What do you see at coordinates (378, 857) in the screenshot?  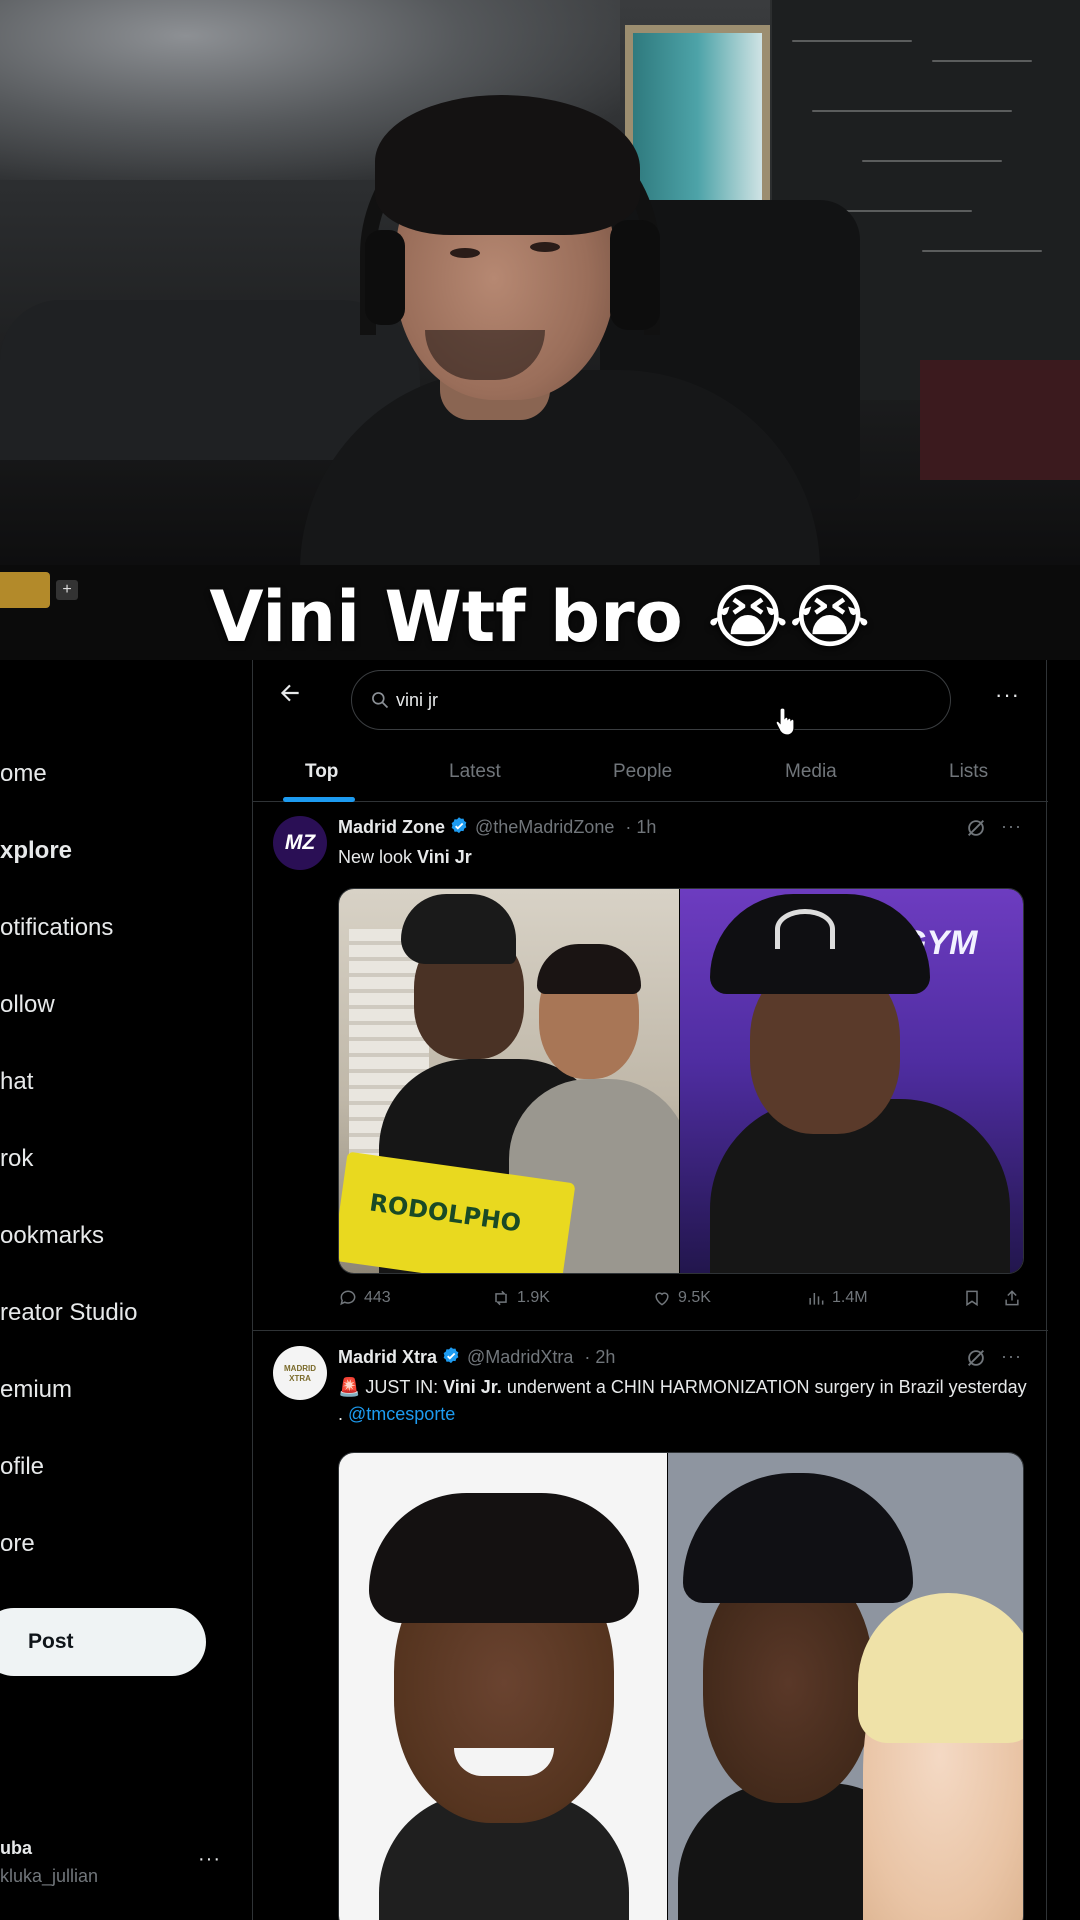 I see `tweet-text-part: New look` at bounding box center [378, 857].